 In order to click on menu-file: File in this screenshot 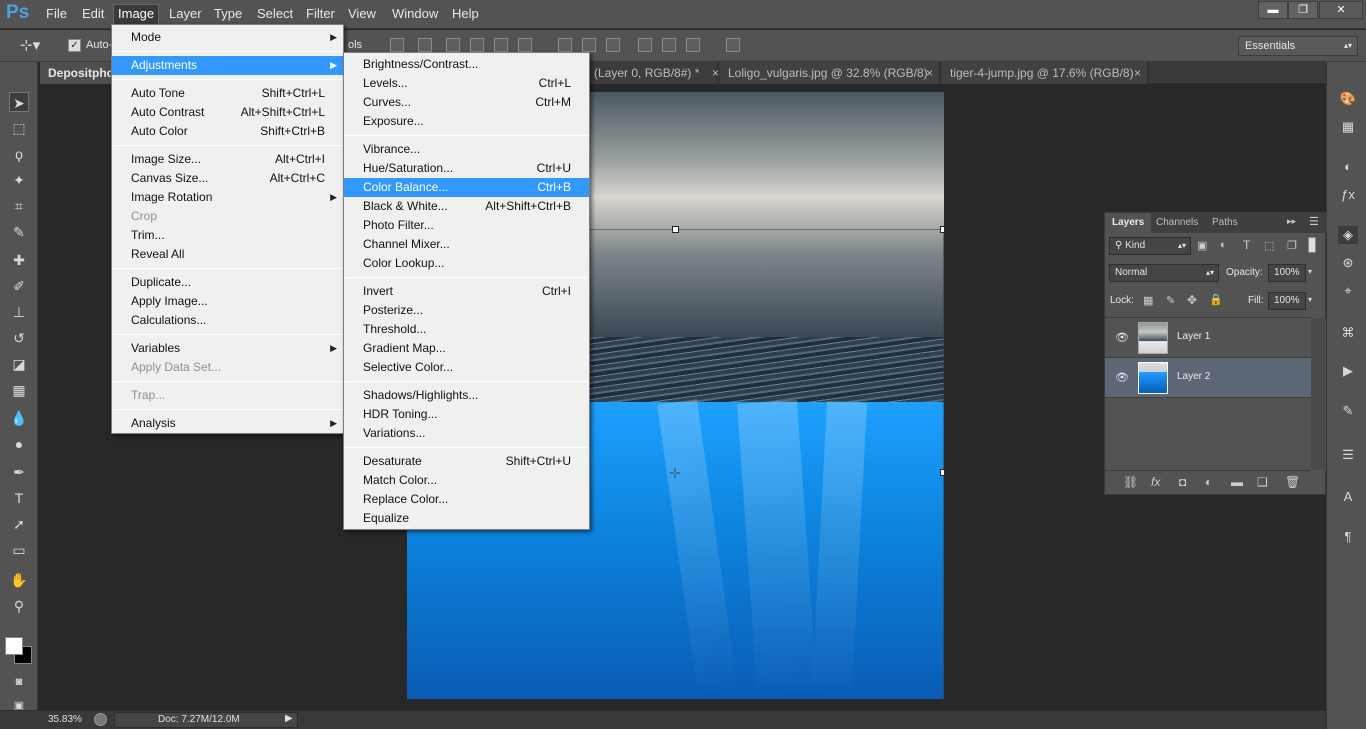, I will do `click(56, 16)`.